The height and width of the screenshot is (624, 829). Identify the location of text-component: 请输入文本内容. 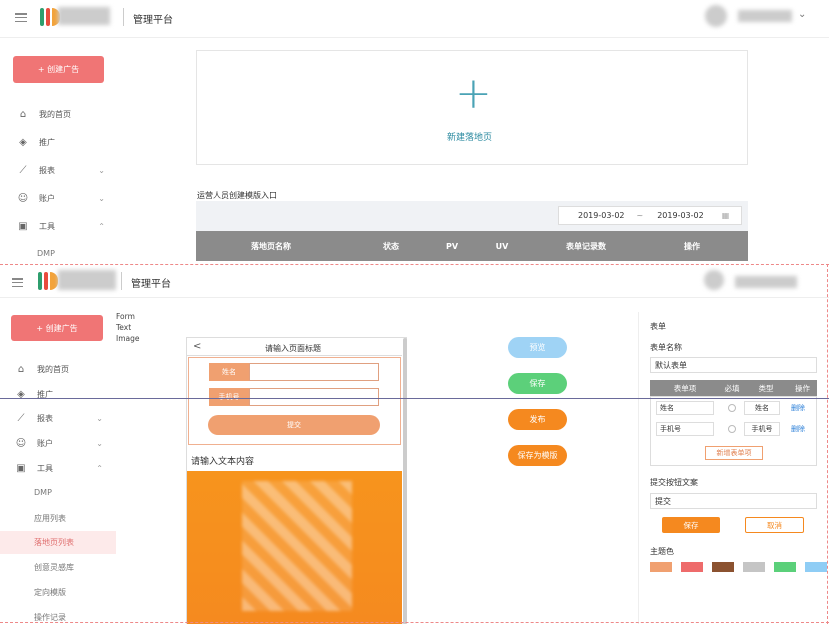
(222, 460).